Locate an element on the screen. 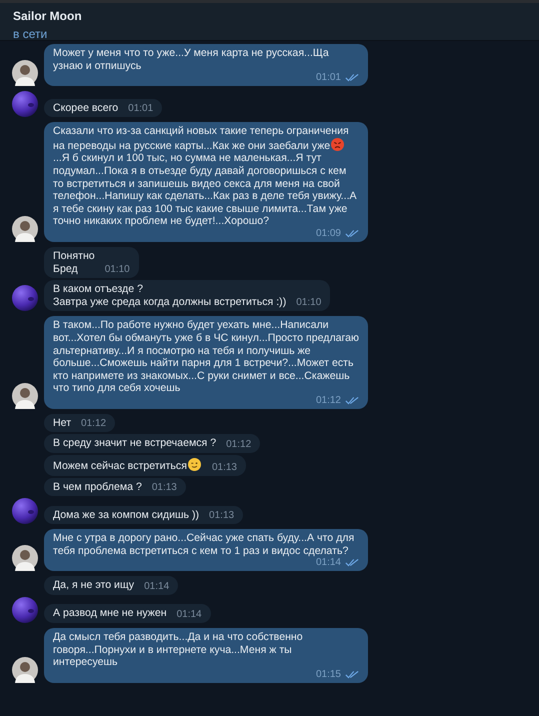 The image size is (539, 716). message-text: Дома же за компом сидишь )) is located at coordinates (126, 515).